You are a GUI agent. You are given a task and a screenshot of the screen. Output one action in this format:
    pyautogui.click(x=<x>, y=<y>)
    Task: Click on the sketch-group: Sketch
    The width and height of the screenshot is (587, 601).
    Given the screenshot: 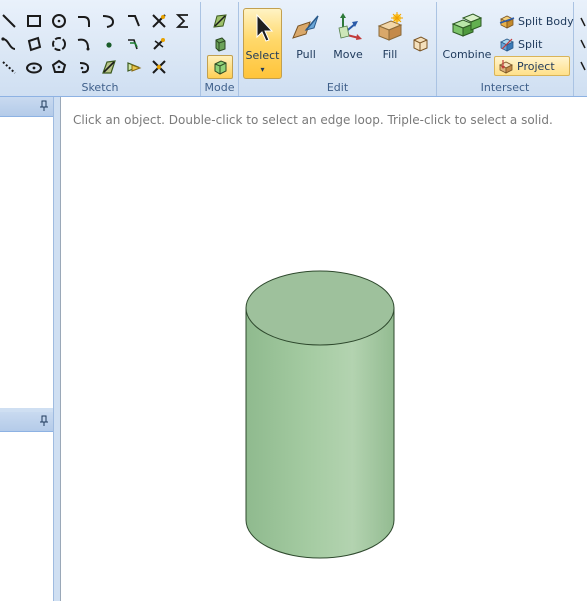 What is the action you would take?
    pyautogui.click(x=100, y=49)
    